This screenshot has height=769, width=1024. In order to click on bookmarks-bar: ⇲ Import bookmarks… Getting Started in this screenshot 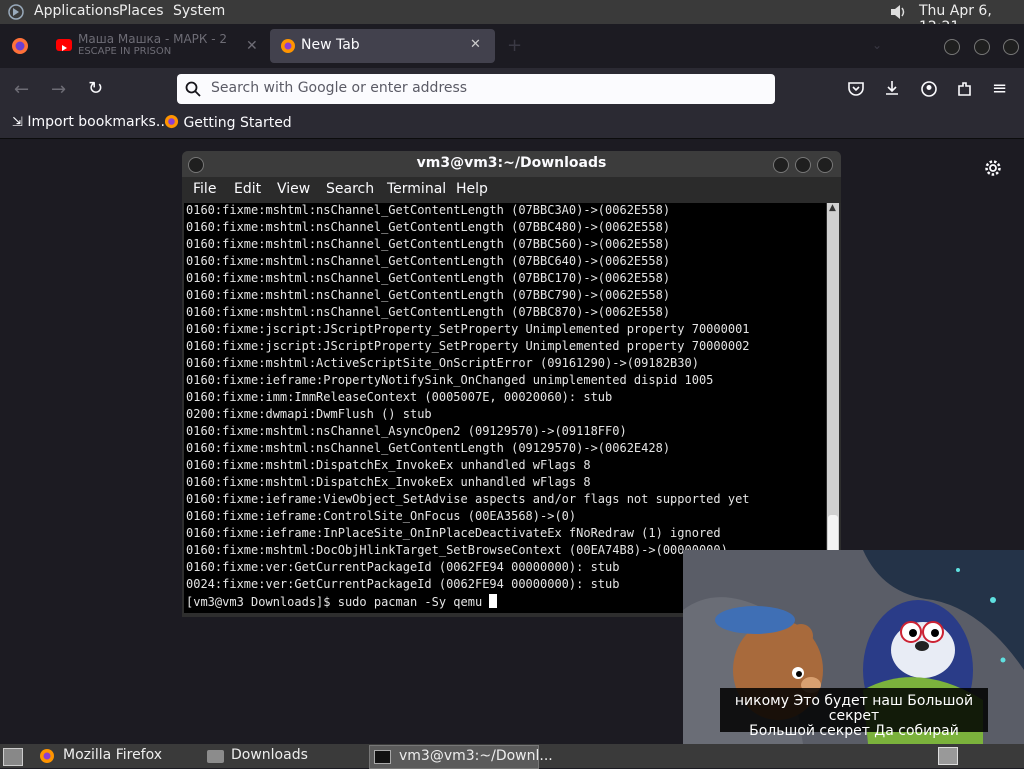, I will do `click(512, 124)`.